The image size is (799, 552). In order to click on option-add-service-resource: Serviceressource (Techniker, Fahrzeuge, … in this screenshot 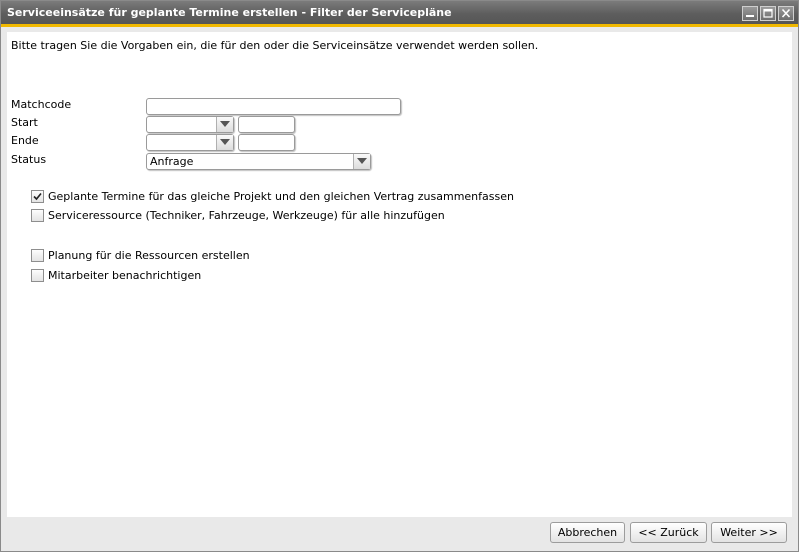, I will do `click(238, 215)`.